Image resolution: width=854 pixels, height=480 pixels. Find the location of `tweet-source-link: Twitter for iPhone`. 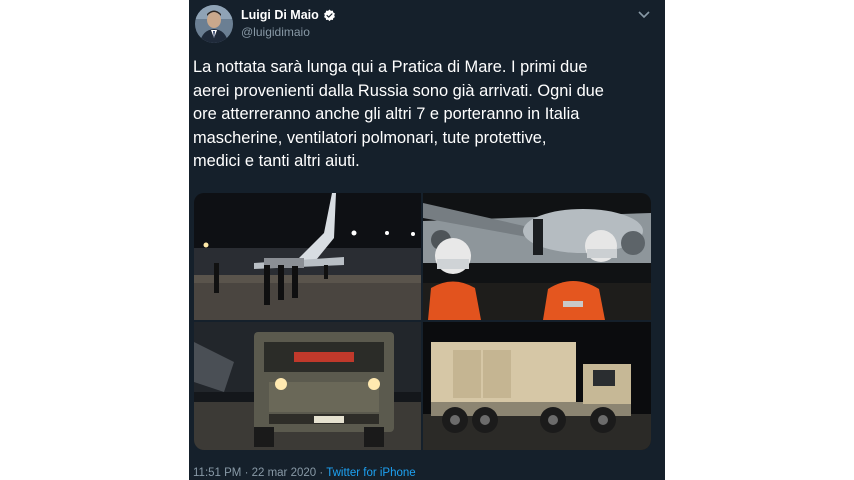

tweet-source-link: Twitter for iPhone is located at coordinates (370, 473).